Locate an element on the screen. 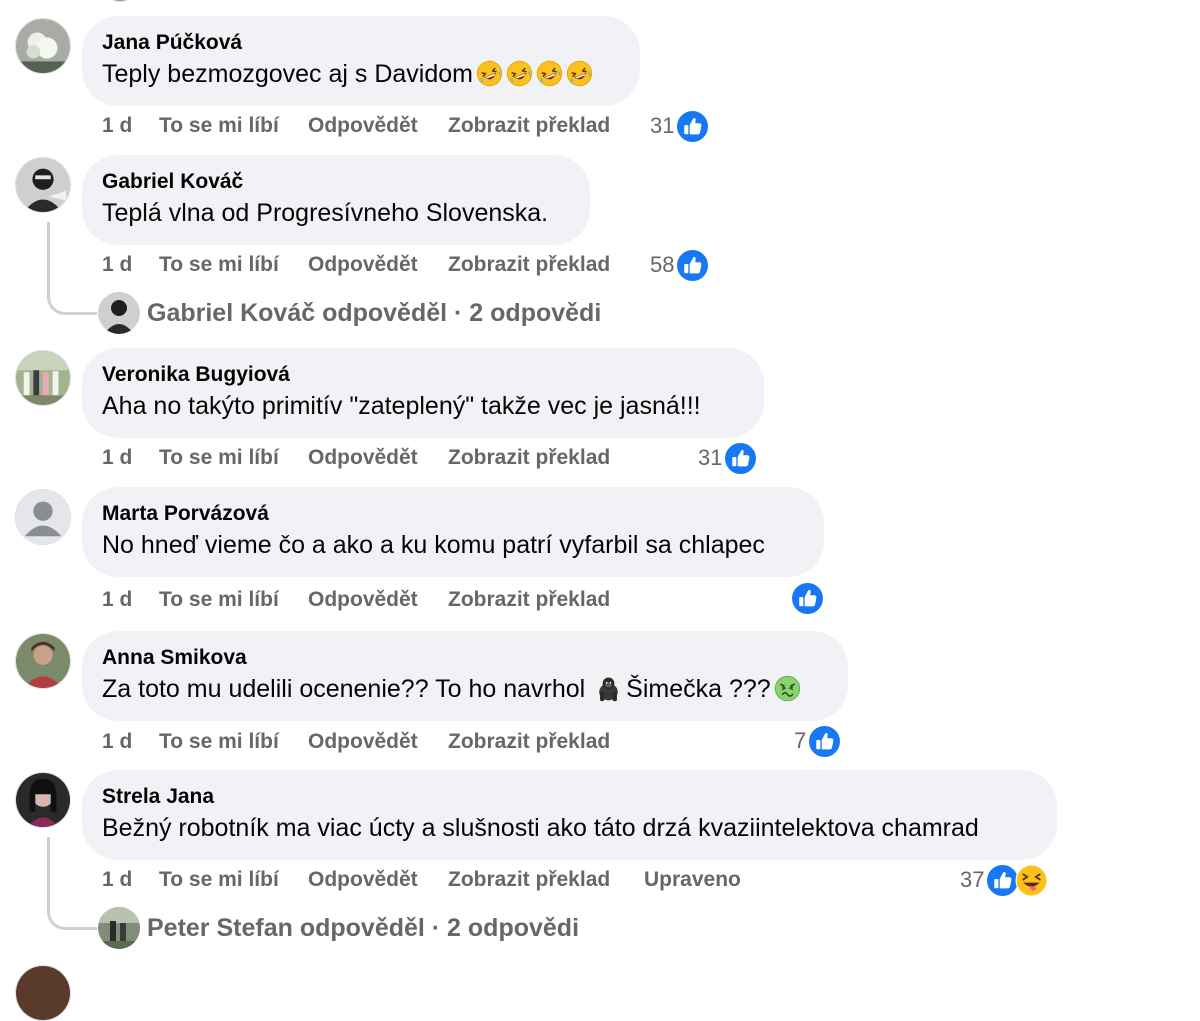 The width and height of the screenshot is (1200, 1021). reaction-count: 37 is located at coordinates (972, 879).